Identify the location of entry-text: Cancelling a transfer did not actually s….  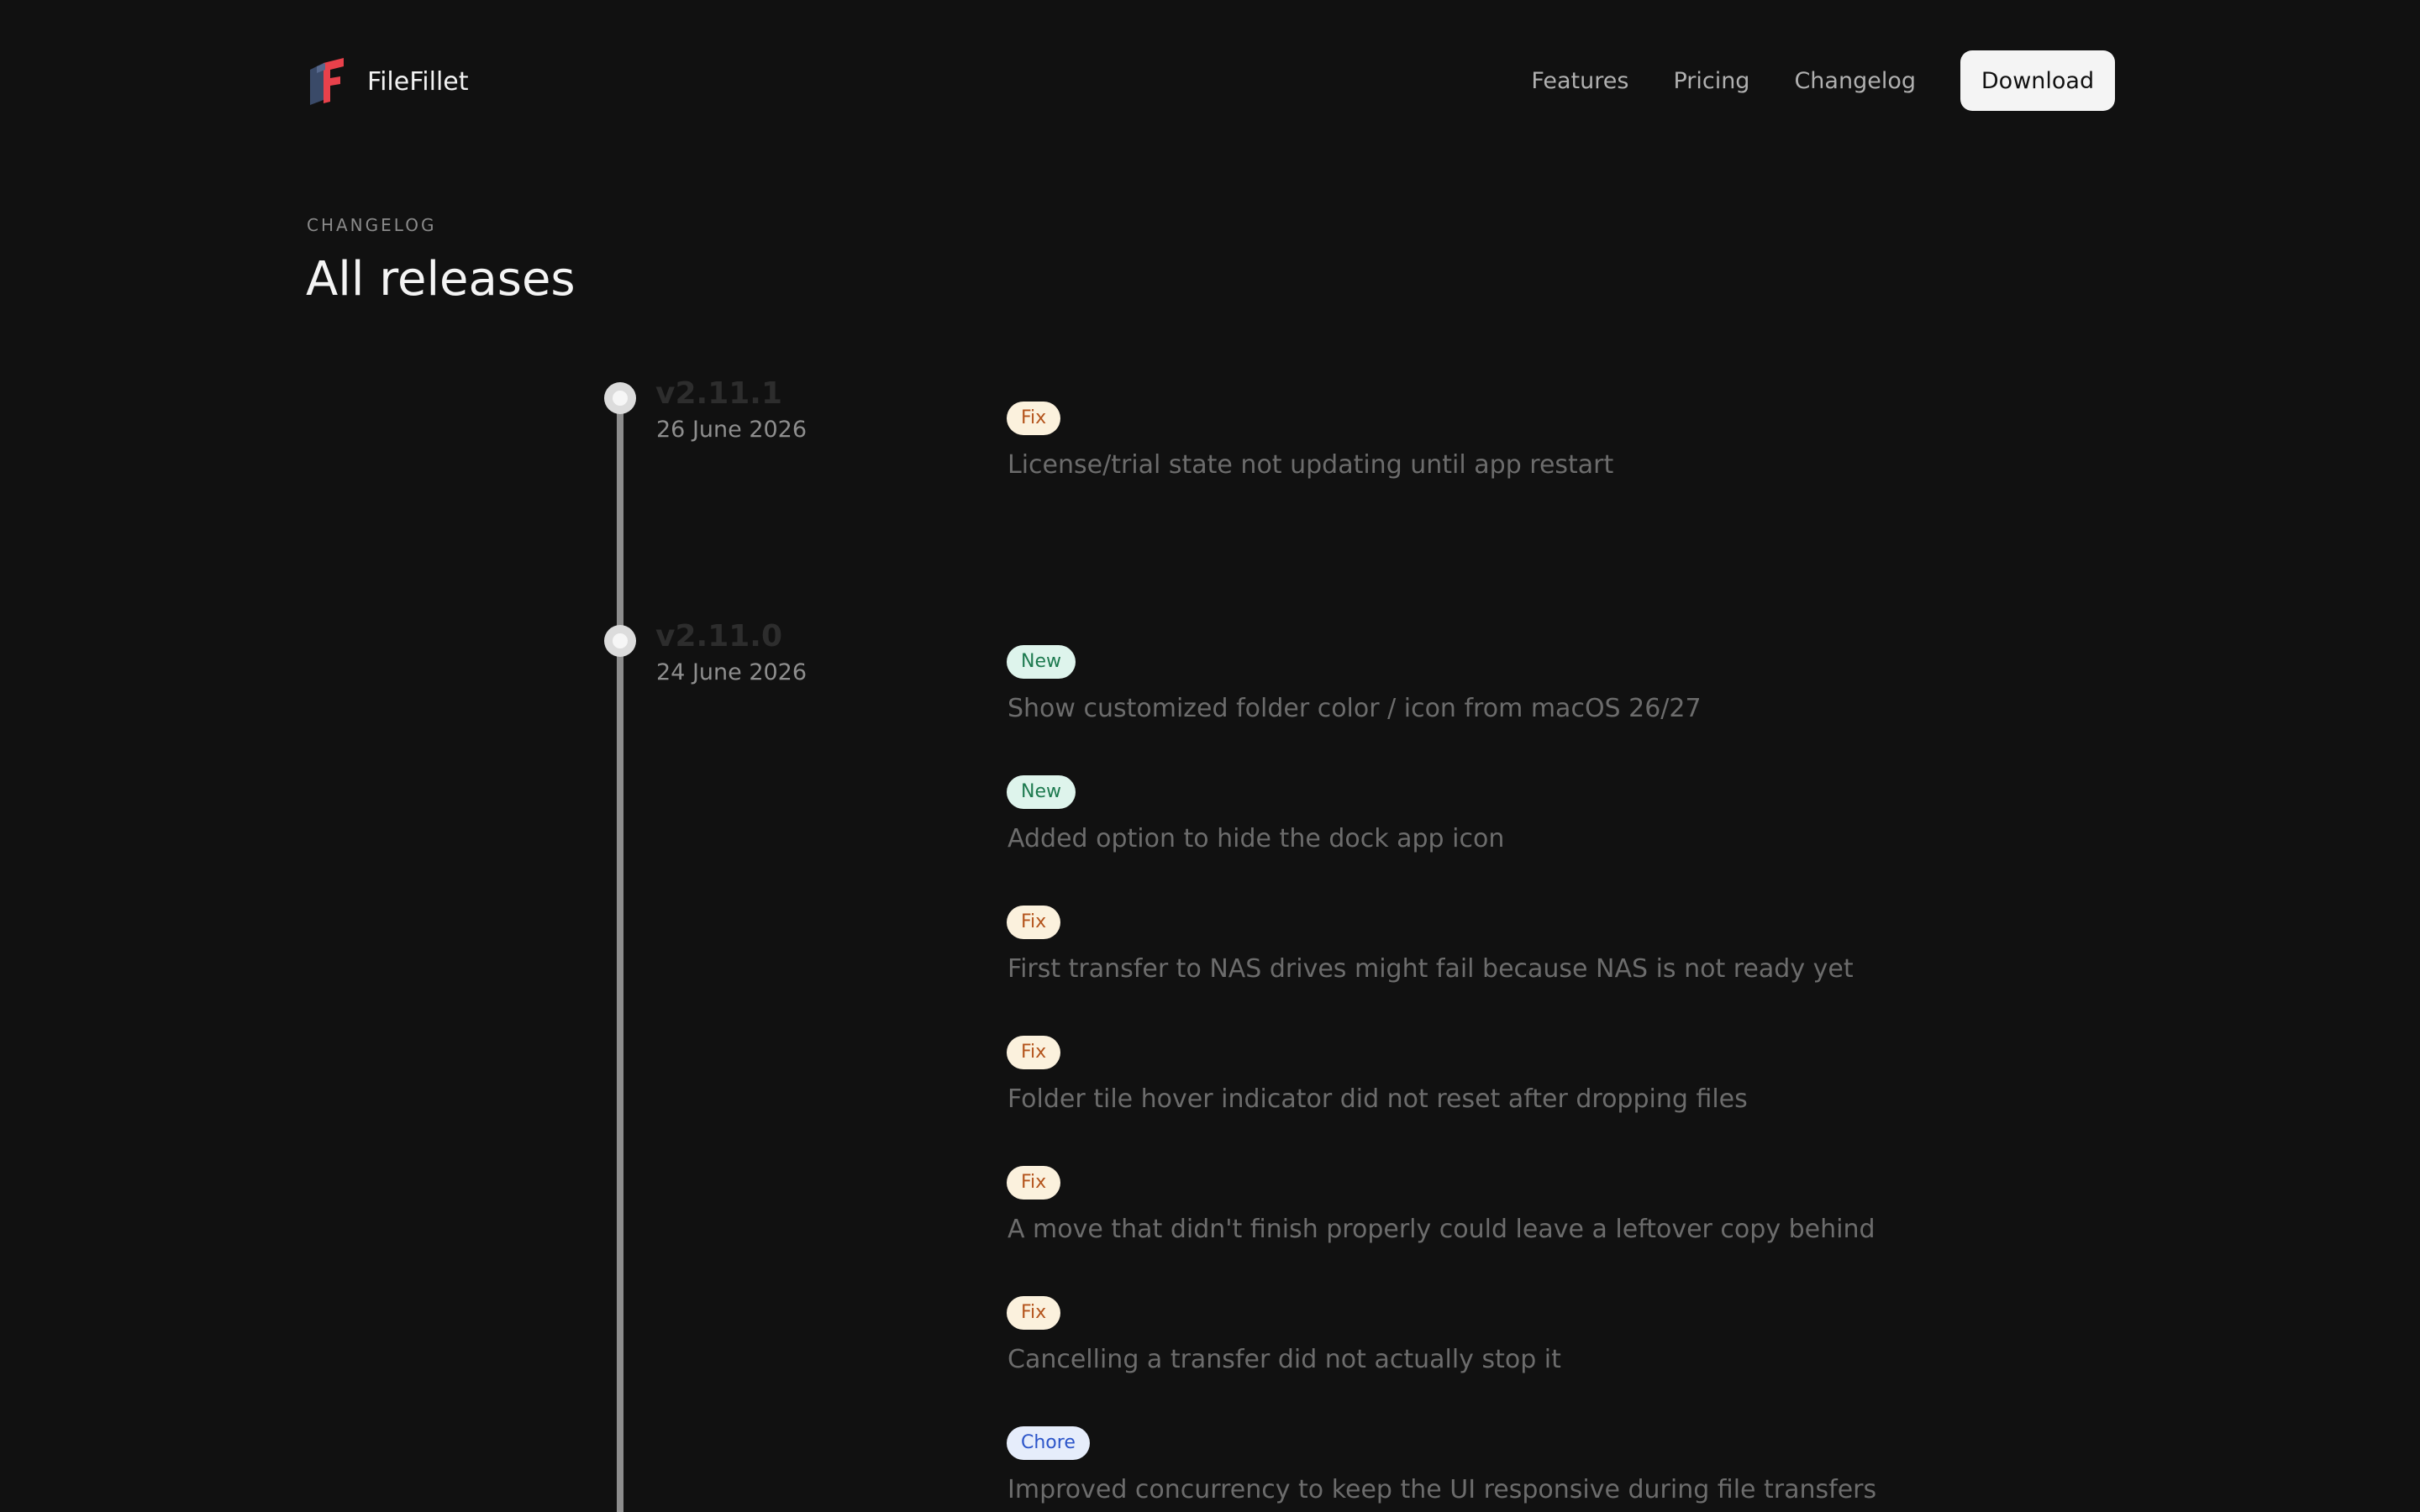
(1284, 1359).